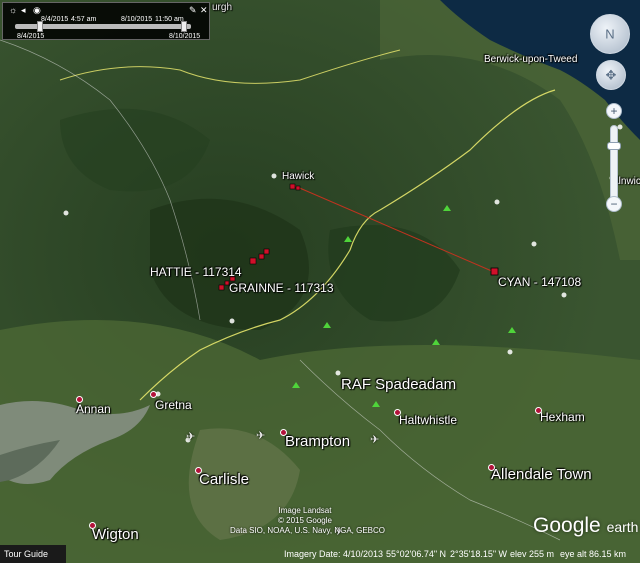 Image resolution: width=640 pixels, height=563 pixels. Describe the element at coordinates (26, 554) in the screenshot. I see `tour-guide-label: Tour Guide` at that location.